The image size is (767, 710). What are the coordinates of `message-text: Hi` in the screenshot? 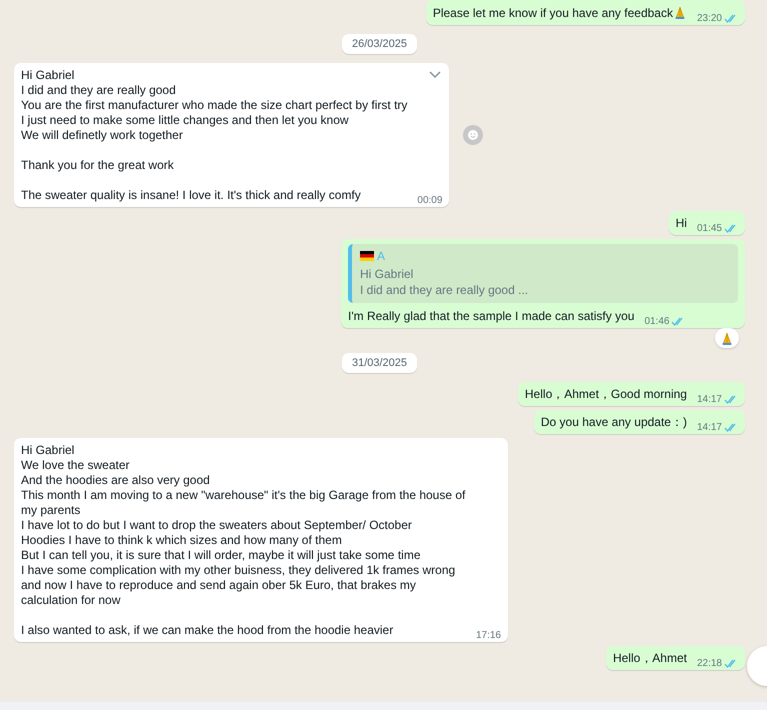 It's located at (681, 223).